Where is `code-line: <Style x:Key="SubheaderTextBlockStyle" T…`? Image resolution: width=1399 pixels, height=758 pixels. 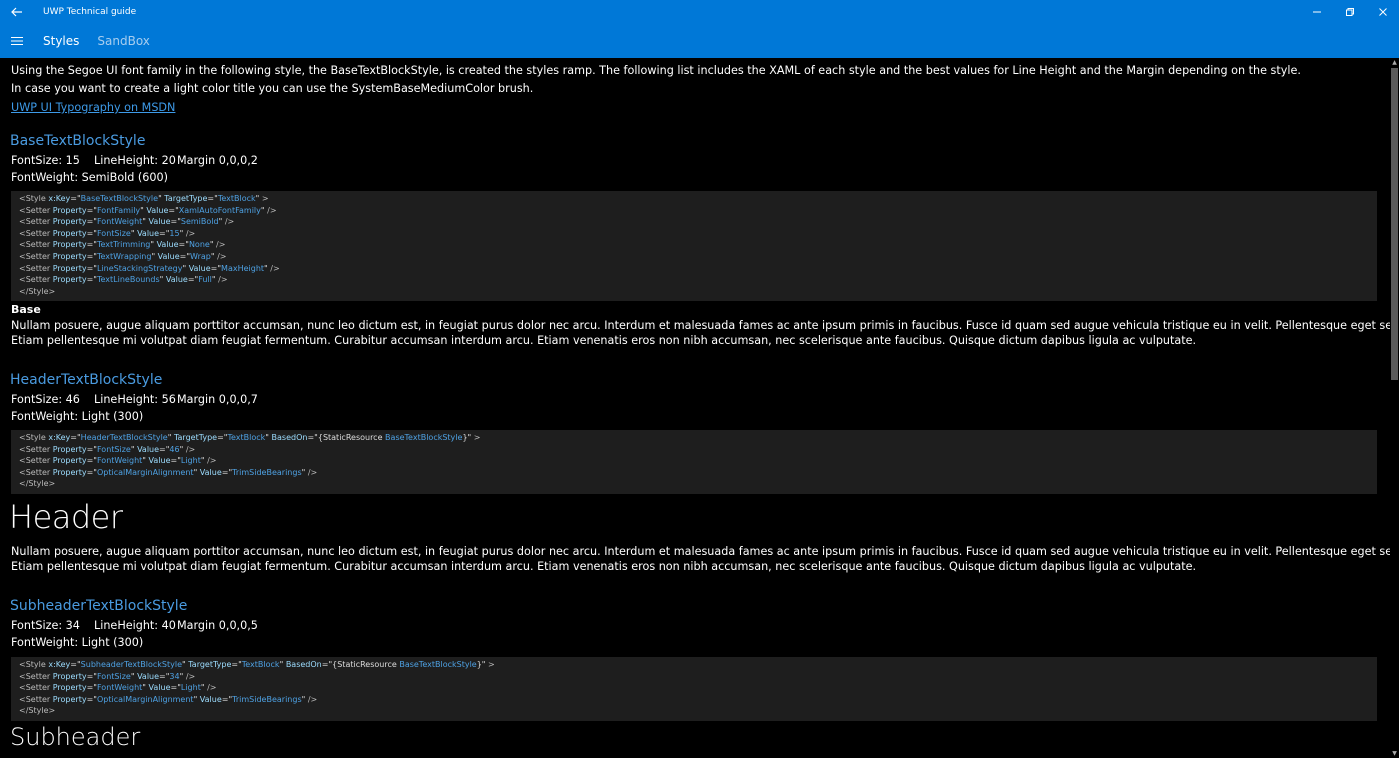
code-line: <Style x:Key="SubheaderTextBlockStyle" T… is located at coordinates (257, 664).